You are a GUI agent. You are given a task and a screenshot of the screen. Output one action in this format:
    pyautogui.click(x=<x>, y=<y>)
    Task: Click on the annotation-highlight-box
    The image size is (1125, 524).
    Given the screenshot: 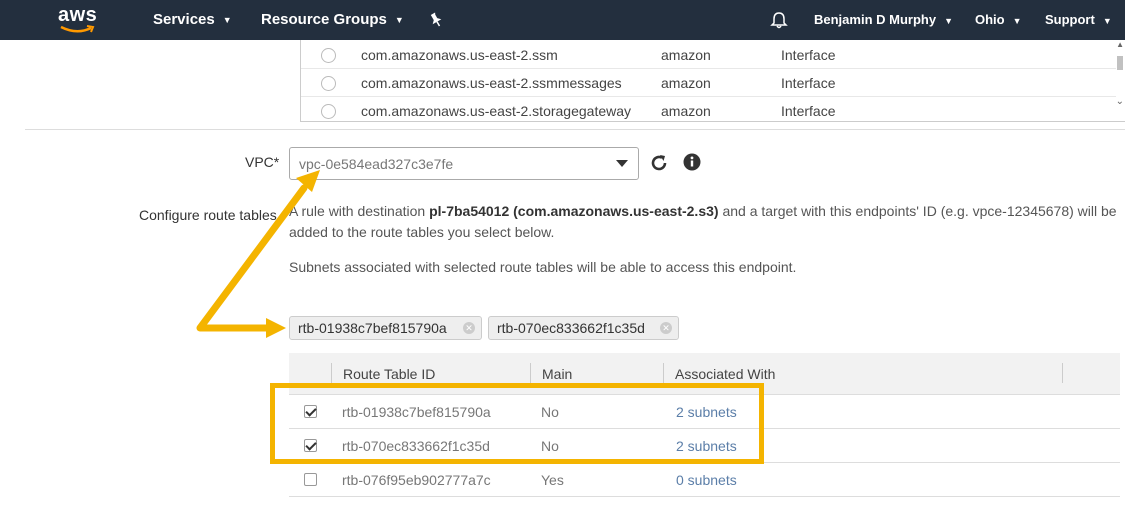 What is the action you would take?
    pyautogui.click(x=517, y=423)
    